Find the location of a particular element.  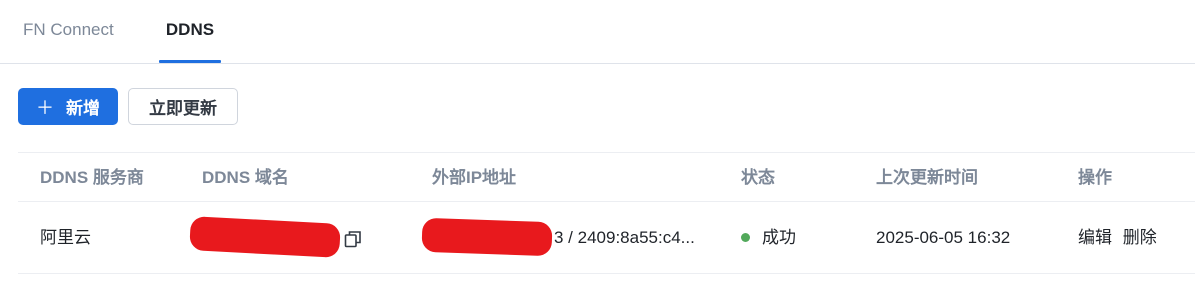

status-text: 成功 is located at coordinates (779, 237).